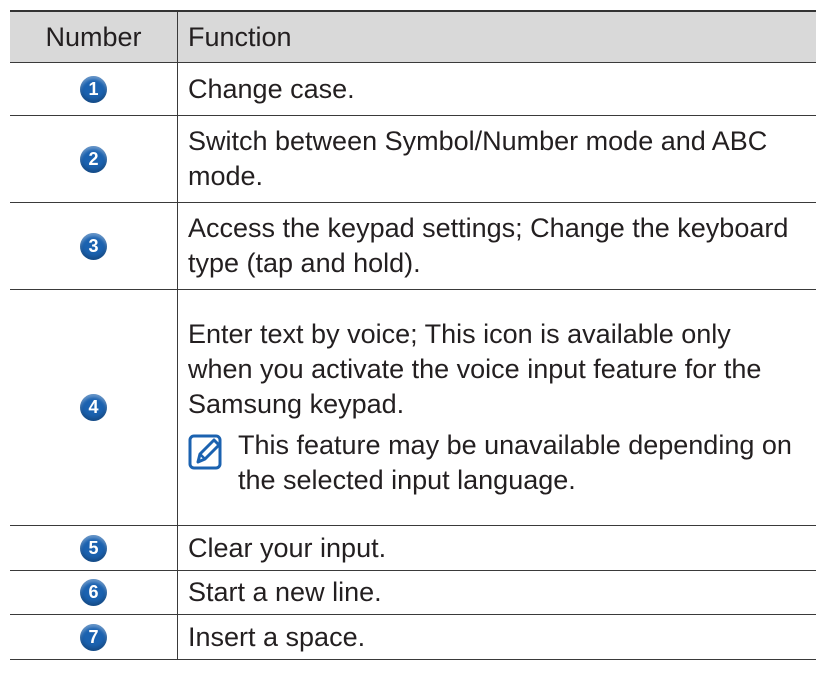 The width and height of the screenshot is (820, 699). Describe the element at coordinates (496, 37) in the screenshot. I see `header-function: Function` at that location.